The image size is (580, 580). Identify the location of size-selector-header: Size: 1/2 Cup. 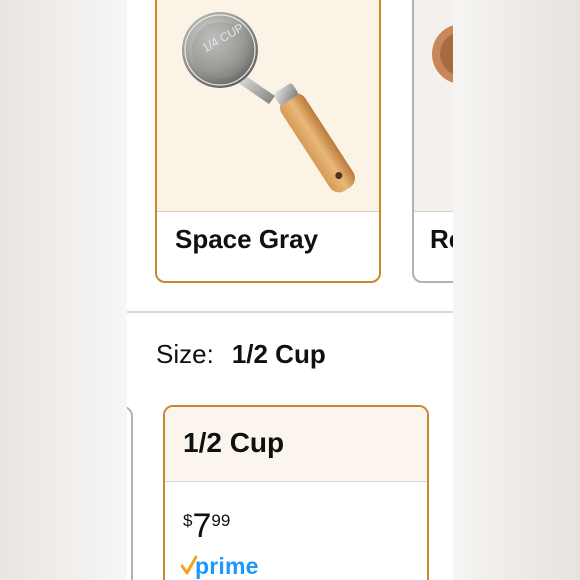
(241, 354).